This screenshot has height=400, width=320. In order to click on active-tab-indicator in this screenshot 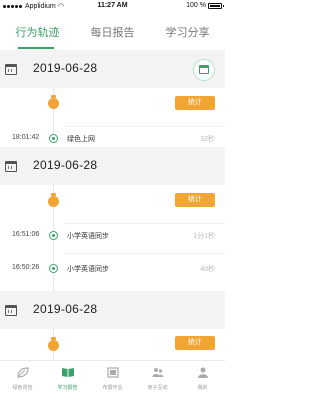, I will do `click(36, 48)`.